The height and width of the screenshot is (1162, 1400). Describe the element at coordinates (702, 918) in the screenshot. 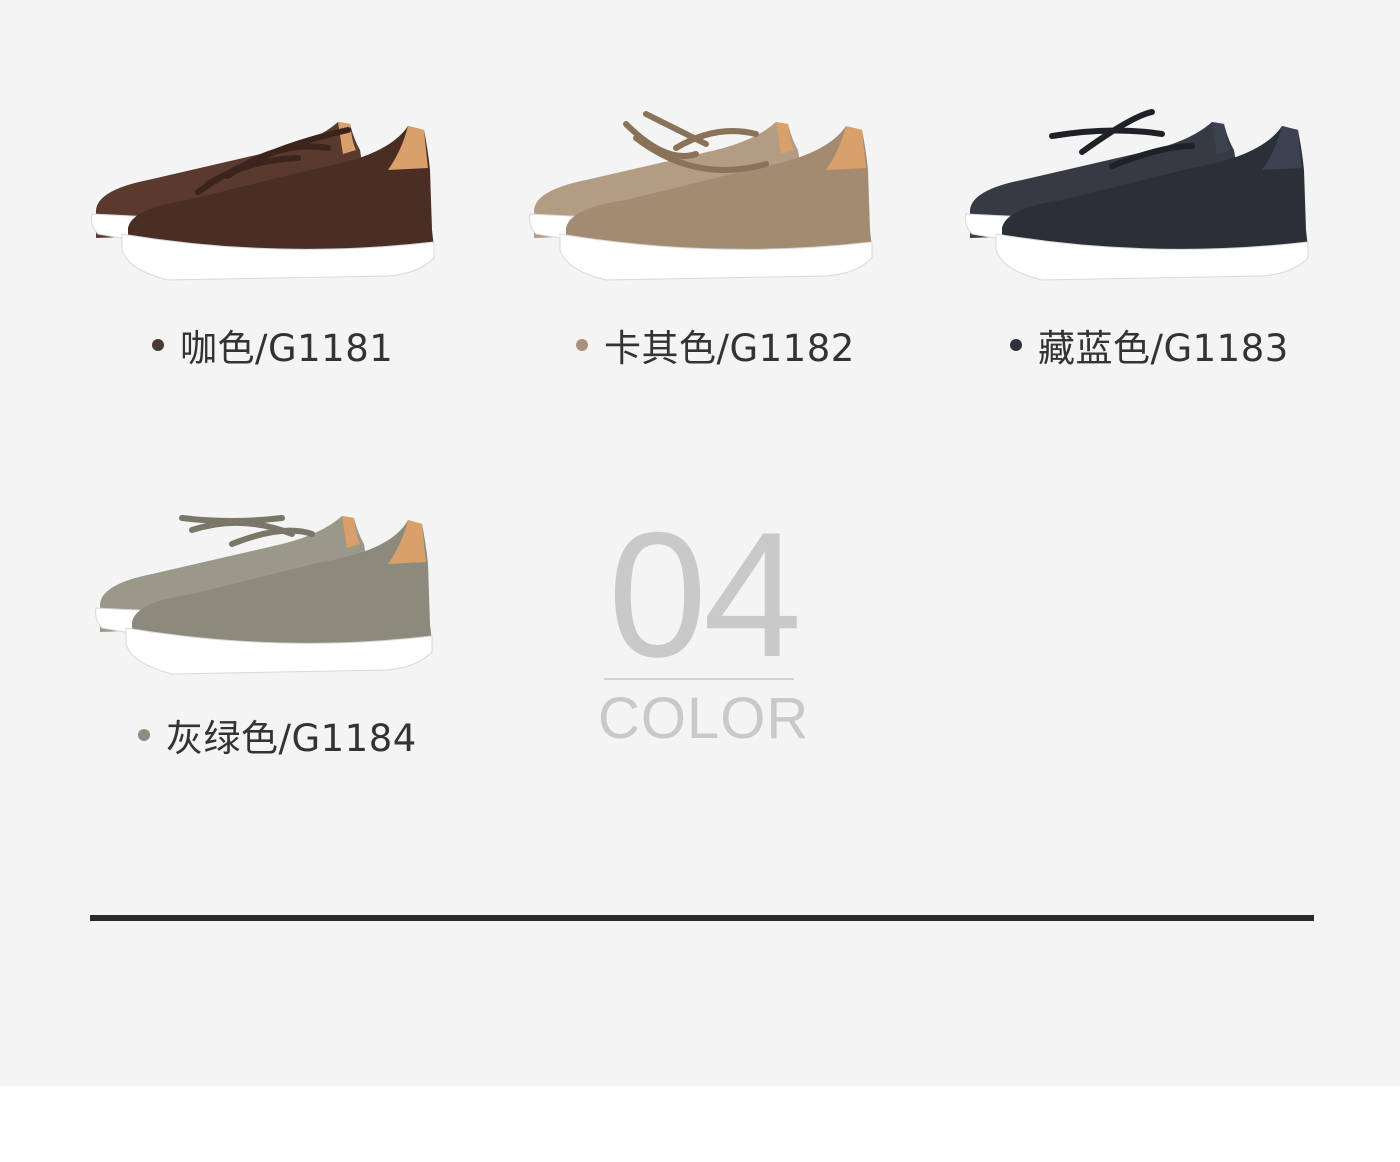

I see `section-divider` at that location.